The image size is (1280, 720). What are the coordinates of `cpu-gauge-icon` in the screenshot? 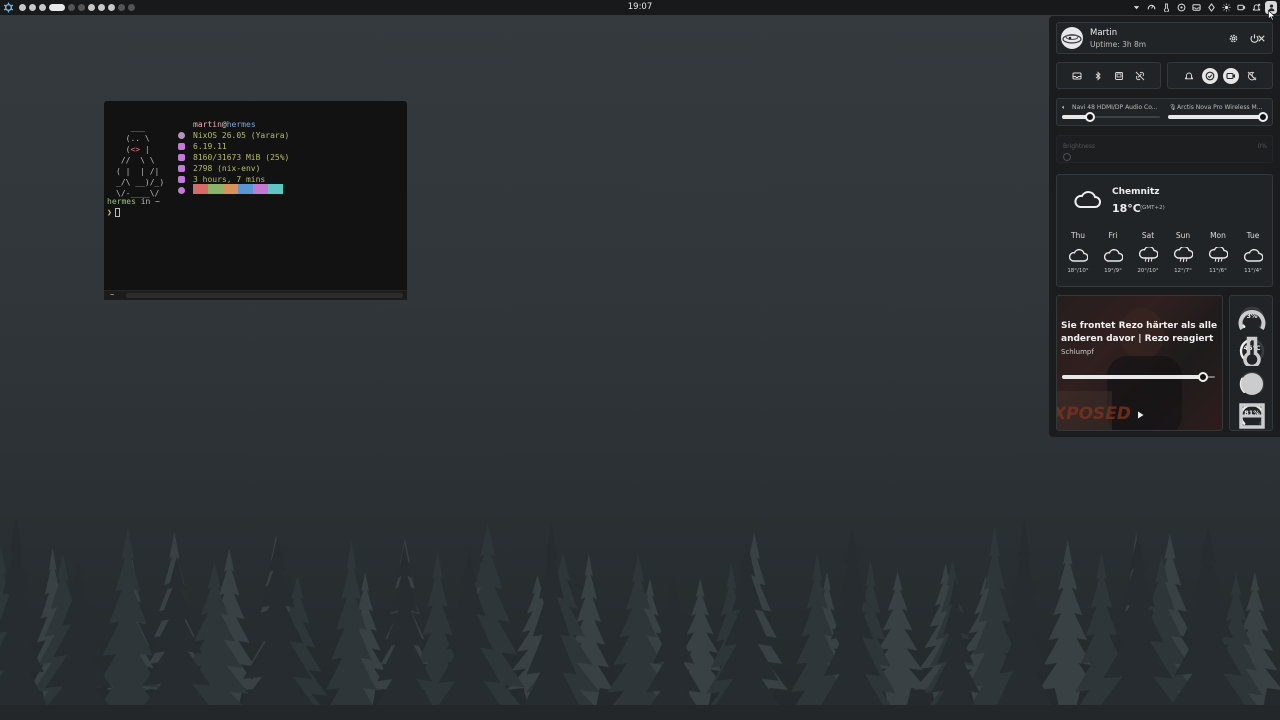 It's located at (1151, 7).